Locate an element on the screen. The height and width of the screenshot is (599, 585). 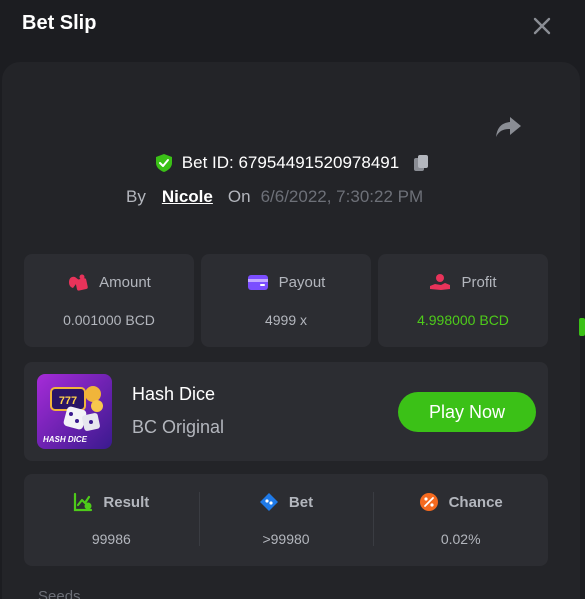
stat-value: 4.998000 BCD is located at coordinates (463, 320).